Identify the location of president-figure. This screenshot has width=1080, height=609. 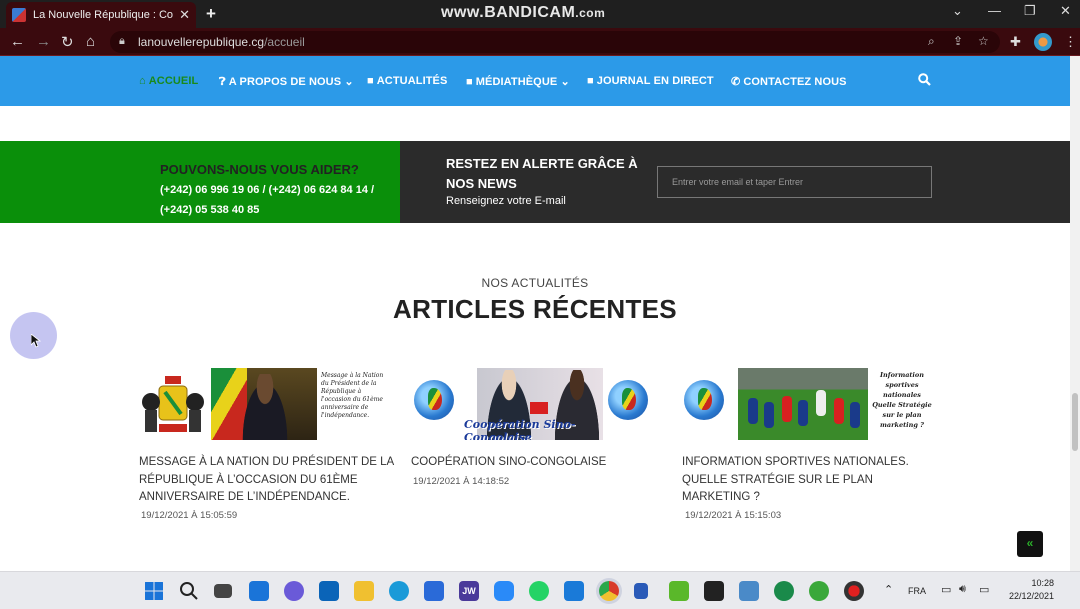
(265, 407).